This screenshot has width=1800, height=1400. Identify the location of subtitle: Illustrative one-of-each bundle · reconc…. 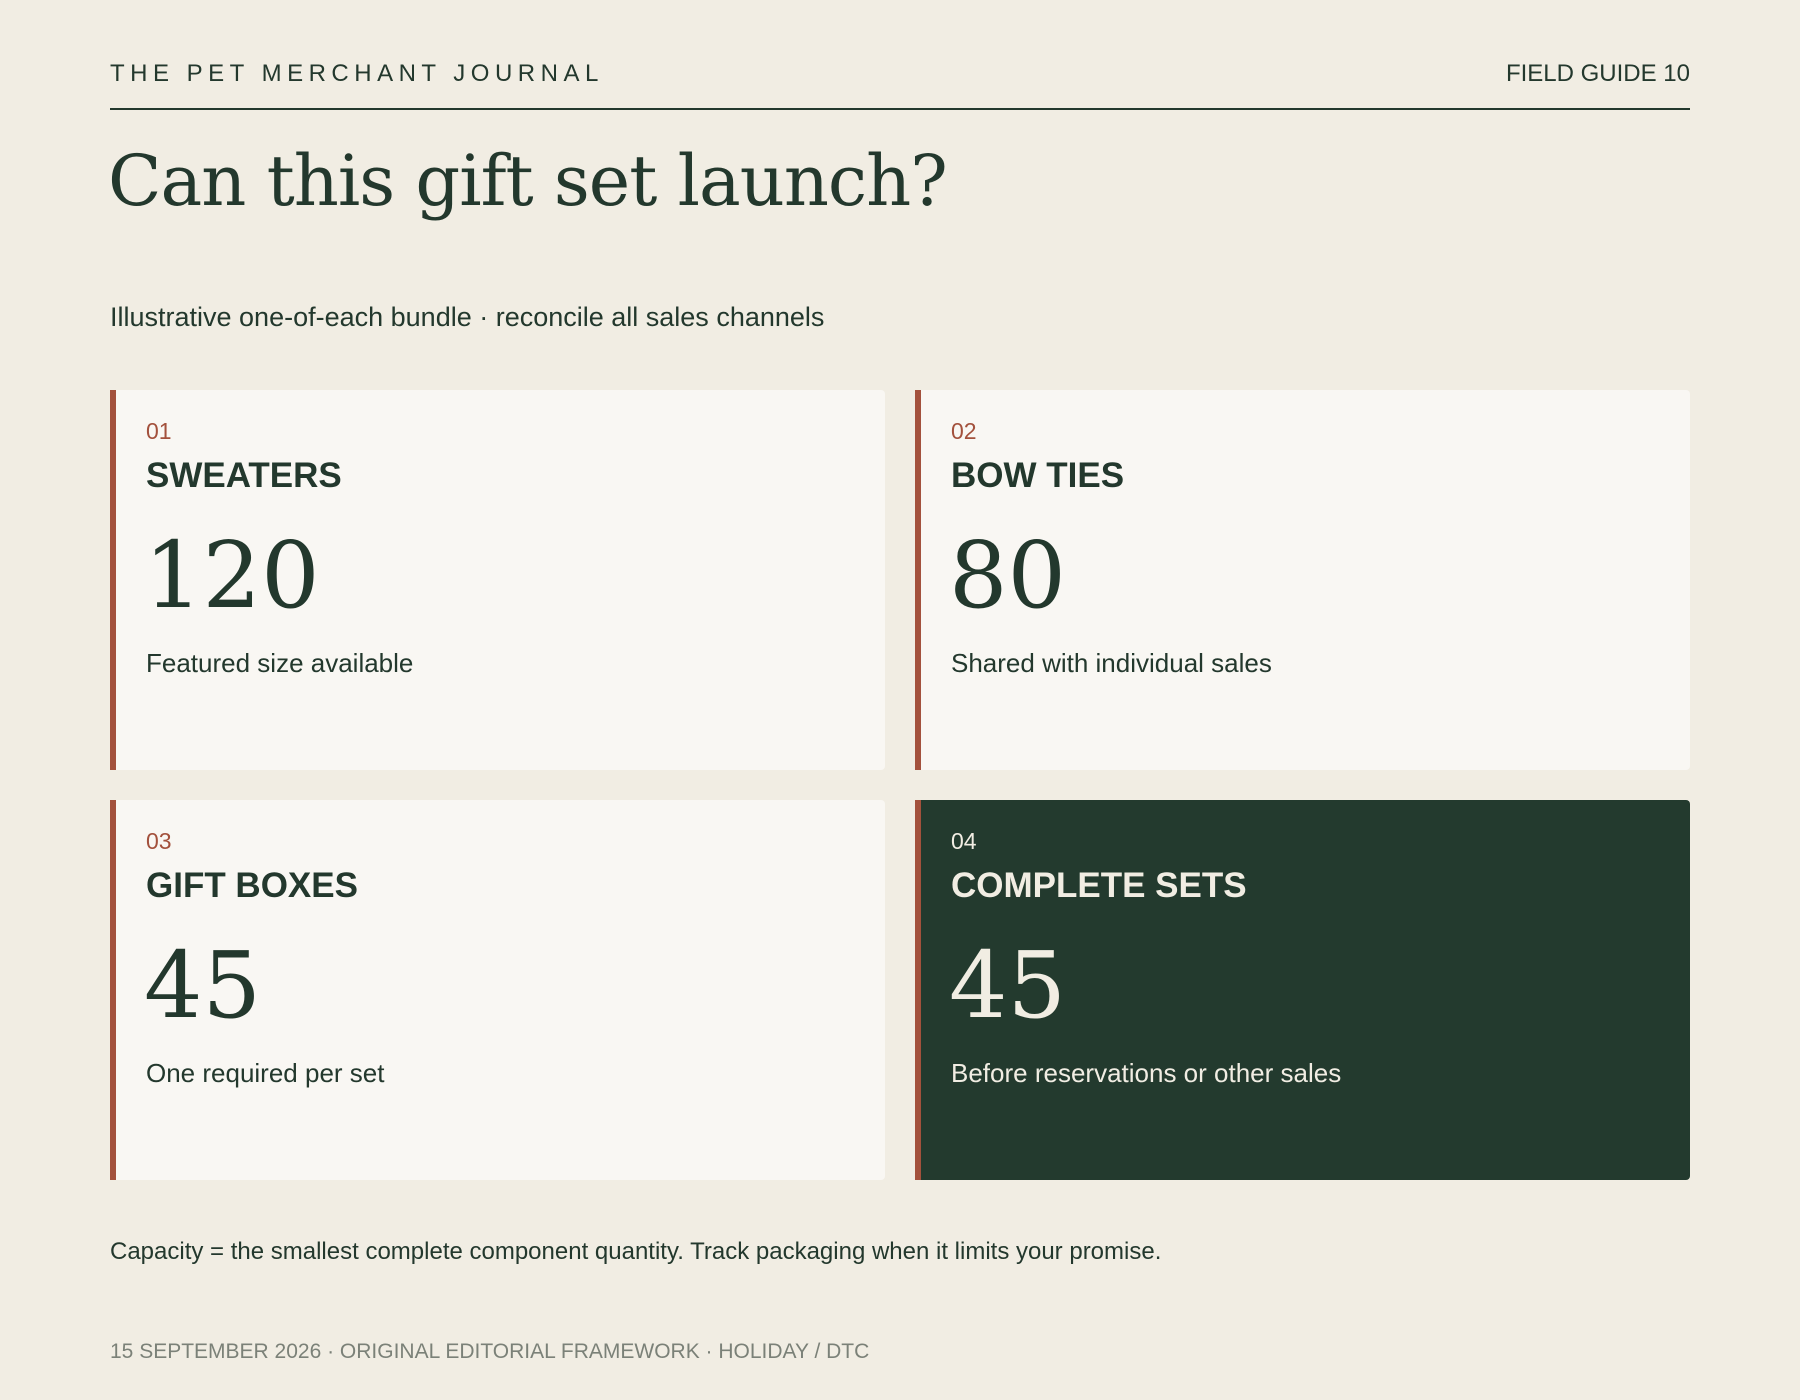
(467, 317).